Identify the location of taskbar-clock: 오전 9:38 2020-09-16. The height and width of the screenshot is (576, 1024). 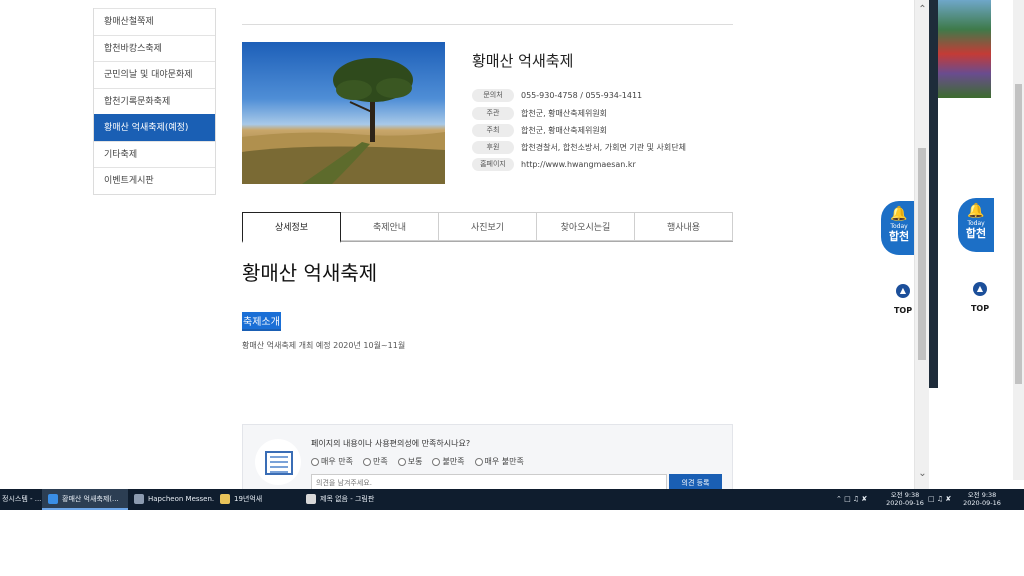
(905, 499).